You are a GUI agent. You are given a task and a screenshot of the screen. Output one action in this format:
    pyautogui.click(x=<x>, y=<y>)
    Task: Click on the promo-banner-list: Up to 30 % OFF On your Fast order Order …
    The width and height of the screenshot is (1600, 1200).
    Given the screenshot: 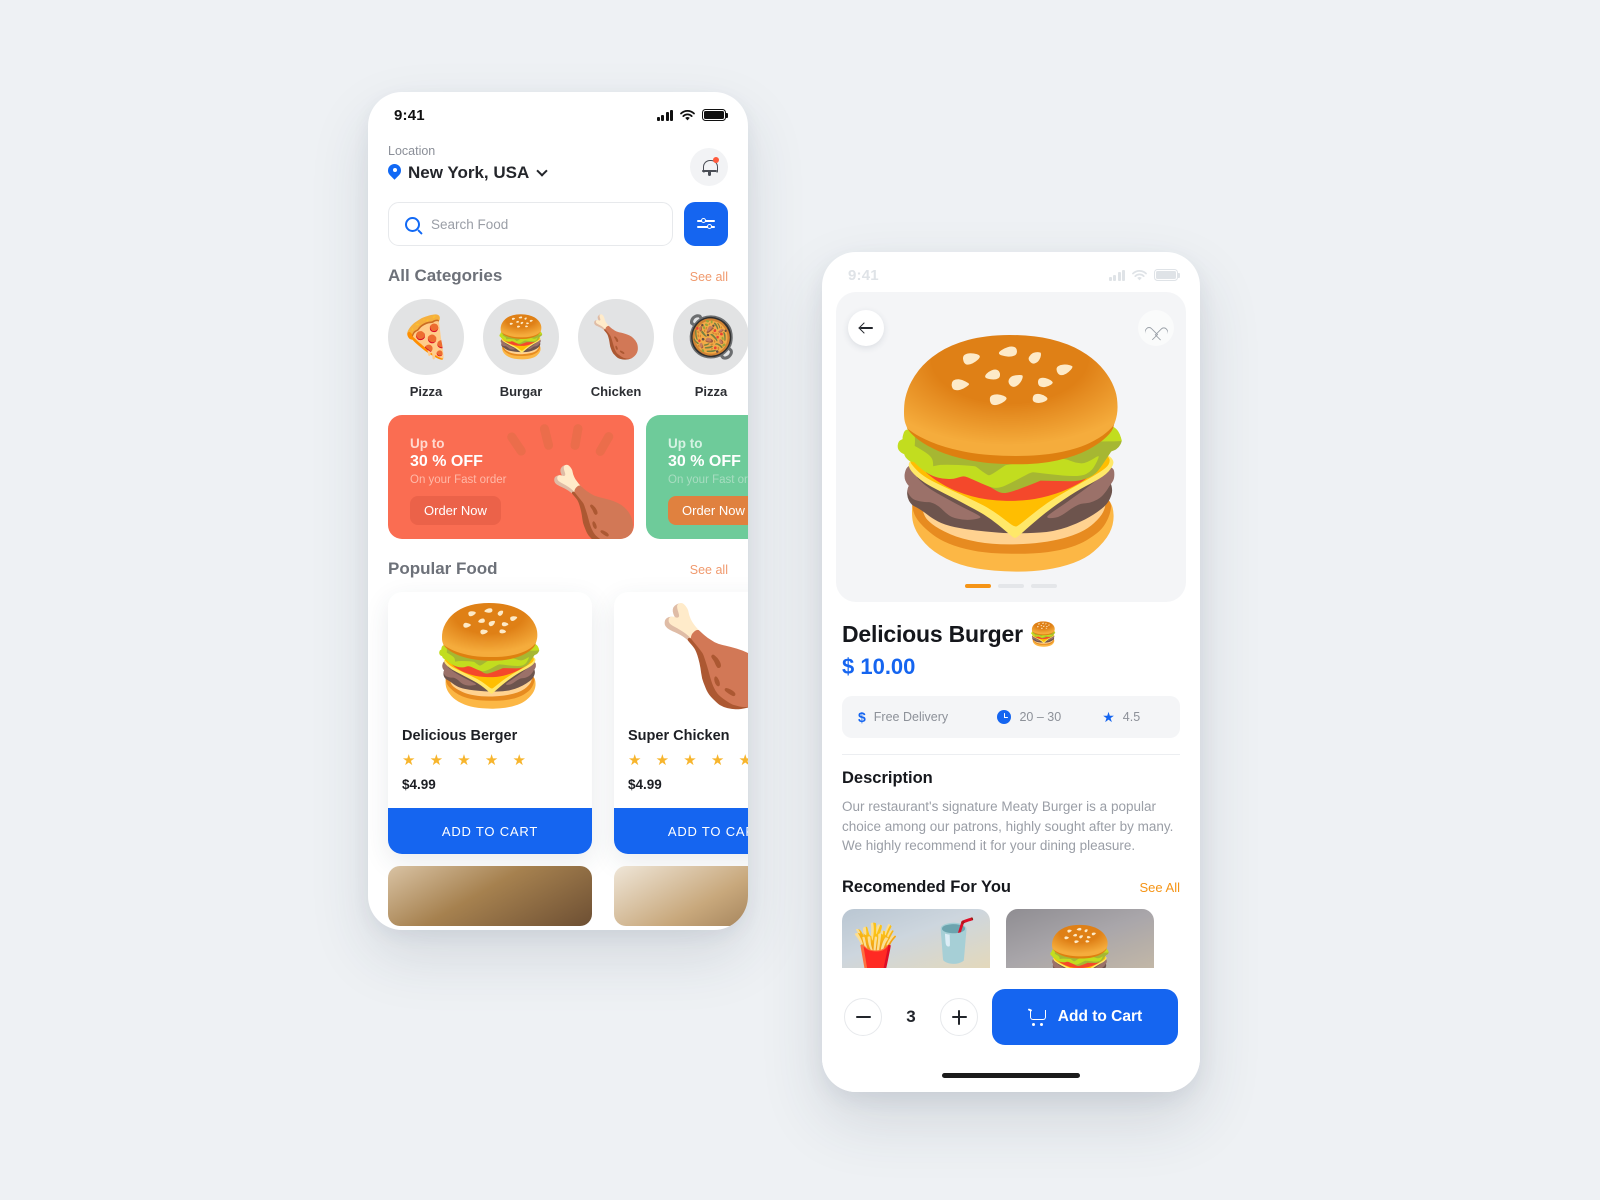 What is the action you would take?
    pyautogui.click(x=568, y=477)
    